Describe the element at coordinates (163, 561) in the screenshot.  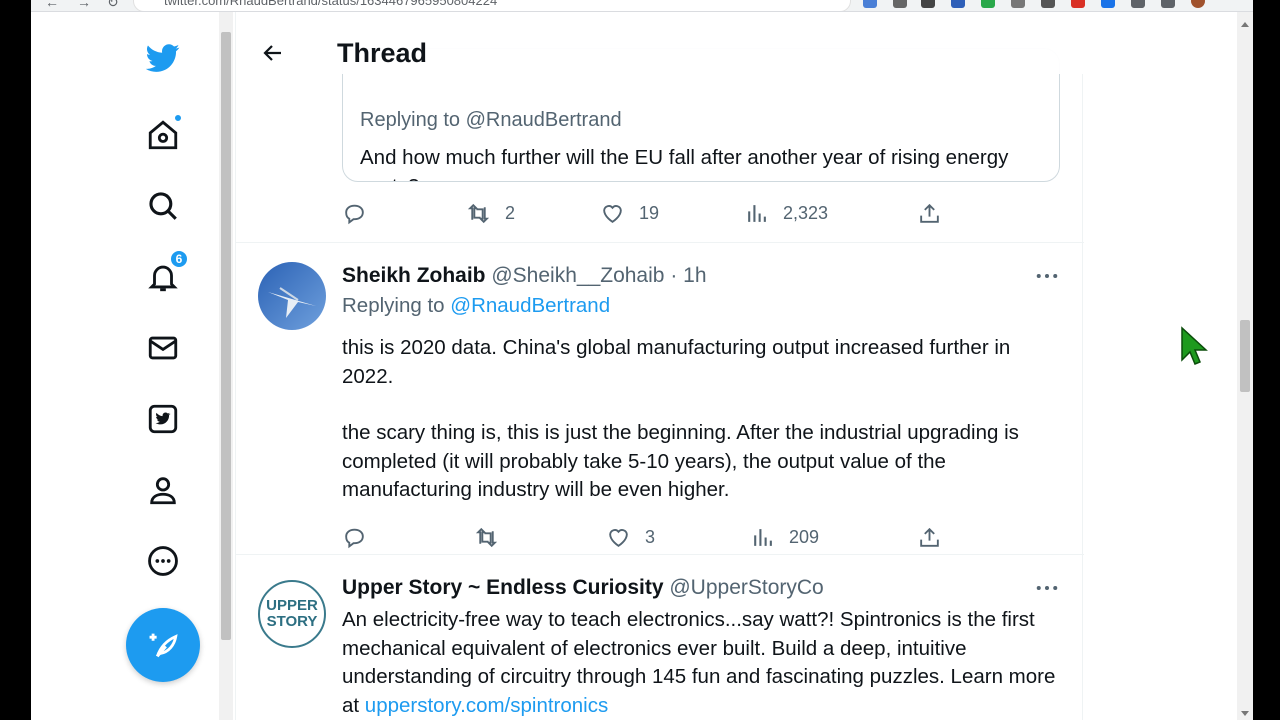
I see `more-circle-icon` at that location.